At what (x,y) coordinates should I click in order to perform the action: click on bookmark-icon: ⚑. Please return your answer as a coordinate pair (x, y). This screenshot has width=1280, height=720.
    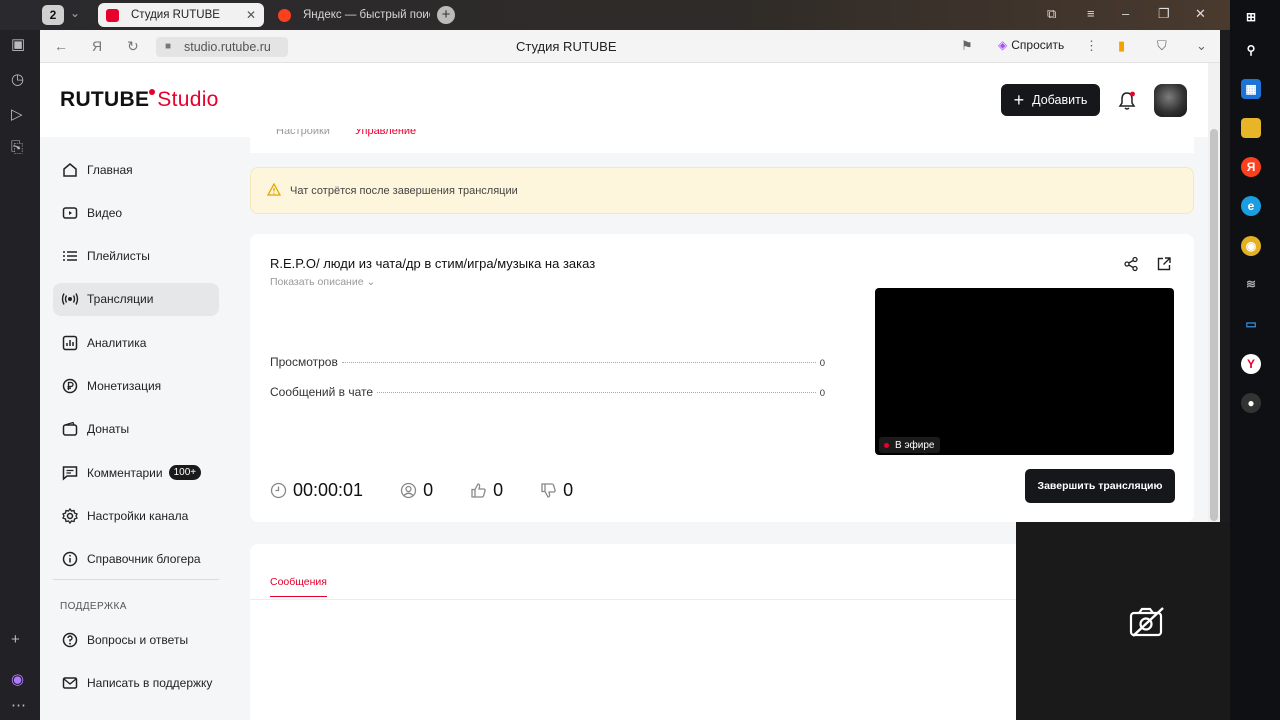
    Looking at the image, I should click on (967, 46).